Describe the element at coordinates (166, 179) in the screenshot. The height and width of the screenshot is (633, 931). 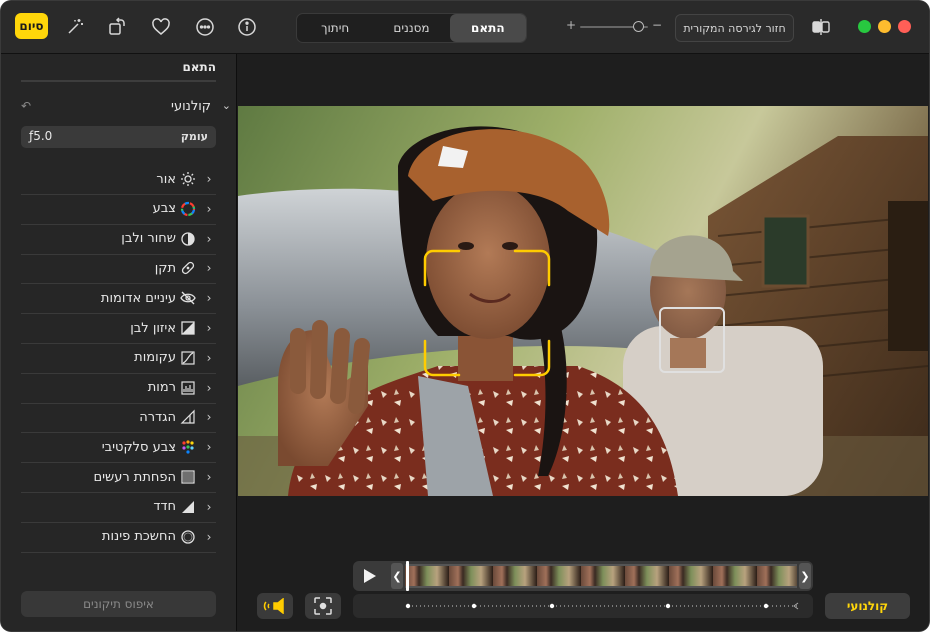
I see `adjustment-label: אור` at that location.